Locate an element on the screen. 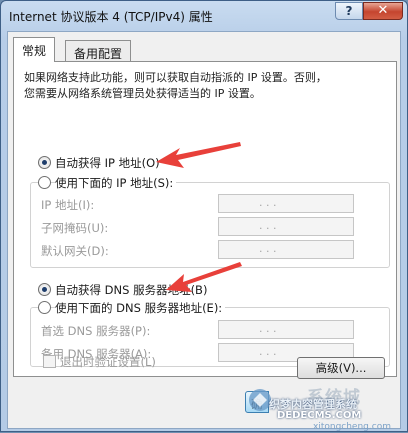  title-bar: Internet 协议版本 4 (TCP/IPv4) 属性 ? ✕ is located at coordinates (204, 15).